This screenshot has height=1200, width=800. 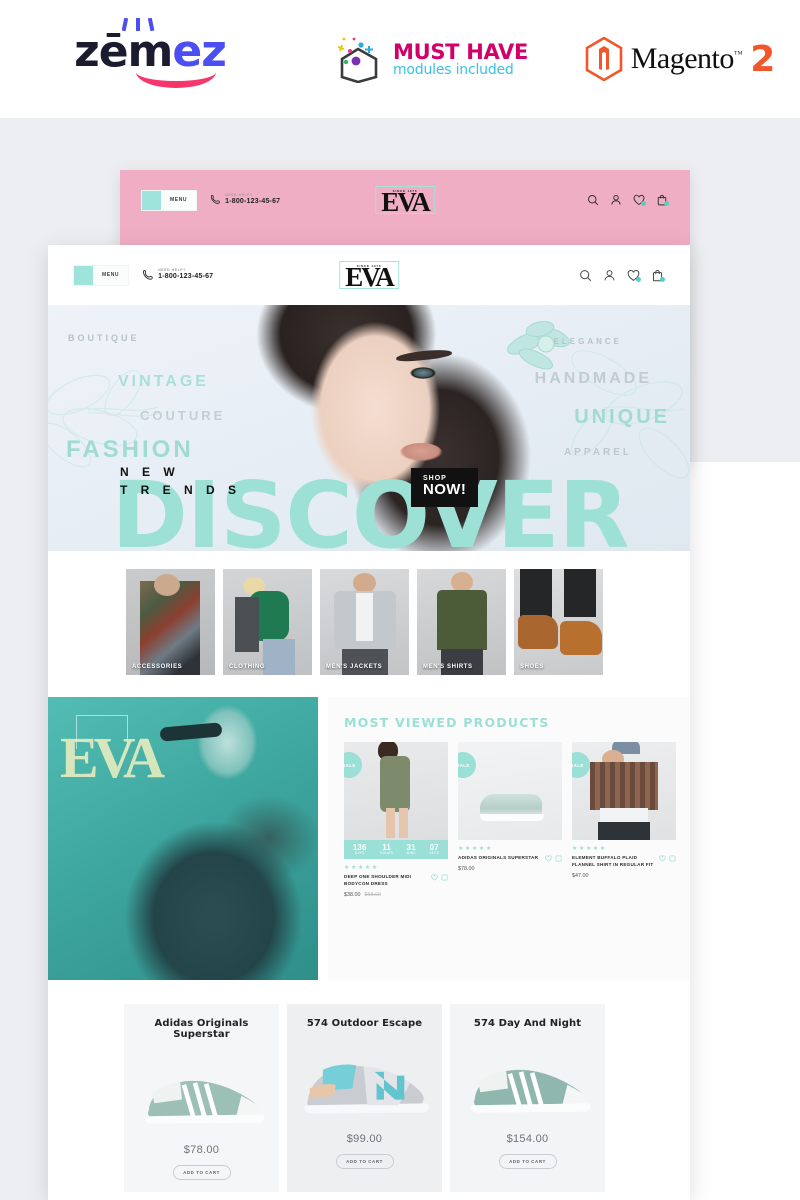 I want to click on hero-subline-2: T R E N D S, so click(x=181, y=489).